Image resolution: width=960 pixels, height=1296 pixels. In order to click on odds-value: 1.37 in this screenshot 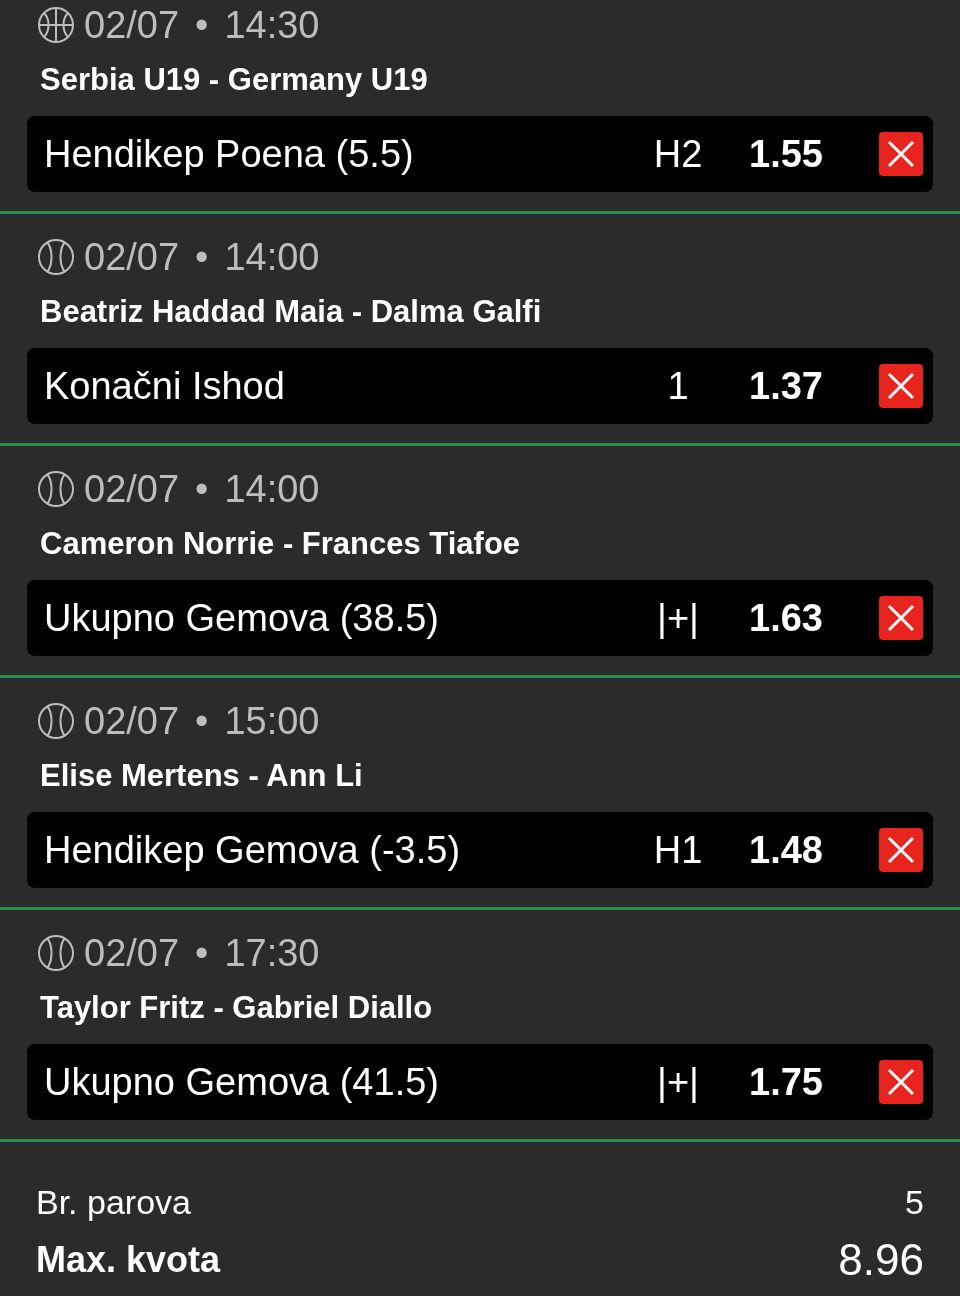, I will do `click(786, 386)`.